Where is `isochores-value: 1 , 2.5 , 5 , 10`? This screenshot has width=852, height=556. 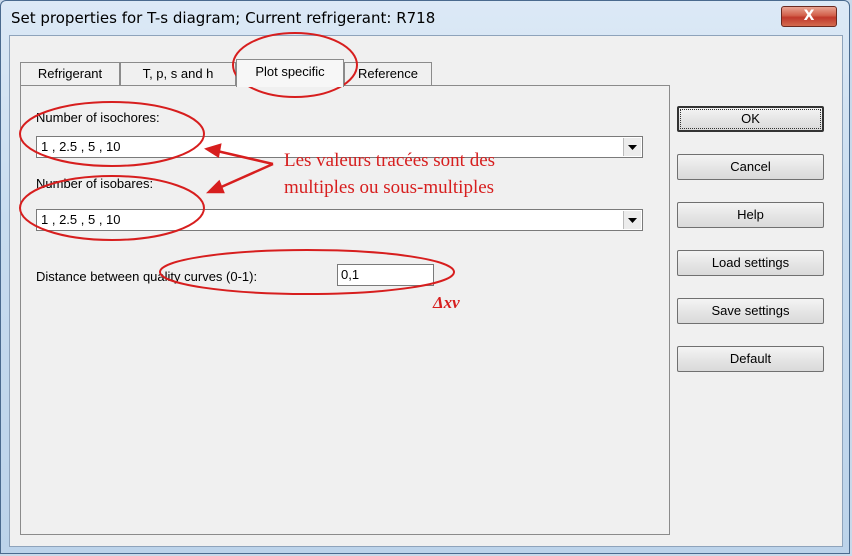 isochores-value: 1 , 2.5 , 5 , 10 is located at coordinates (81, 146).